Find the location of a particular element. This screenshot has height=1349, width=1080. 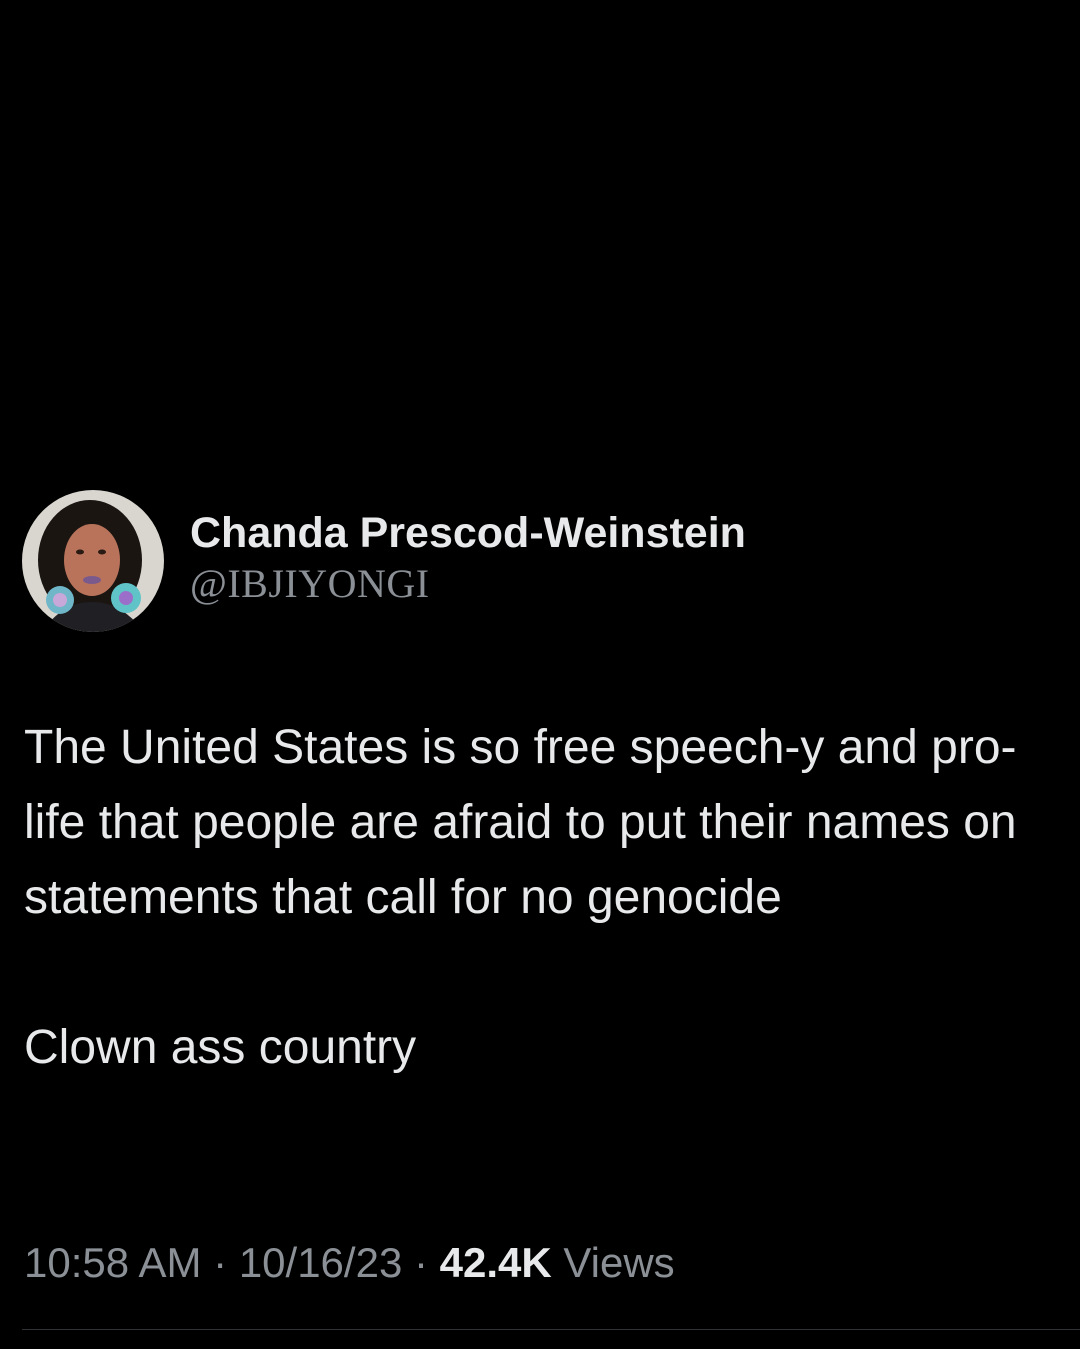

author-handle: @IBJIYONGI is located at coordinates (468, 584).